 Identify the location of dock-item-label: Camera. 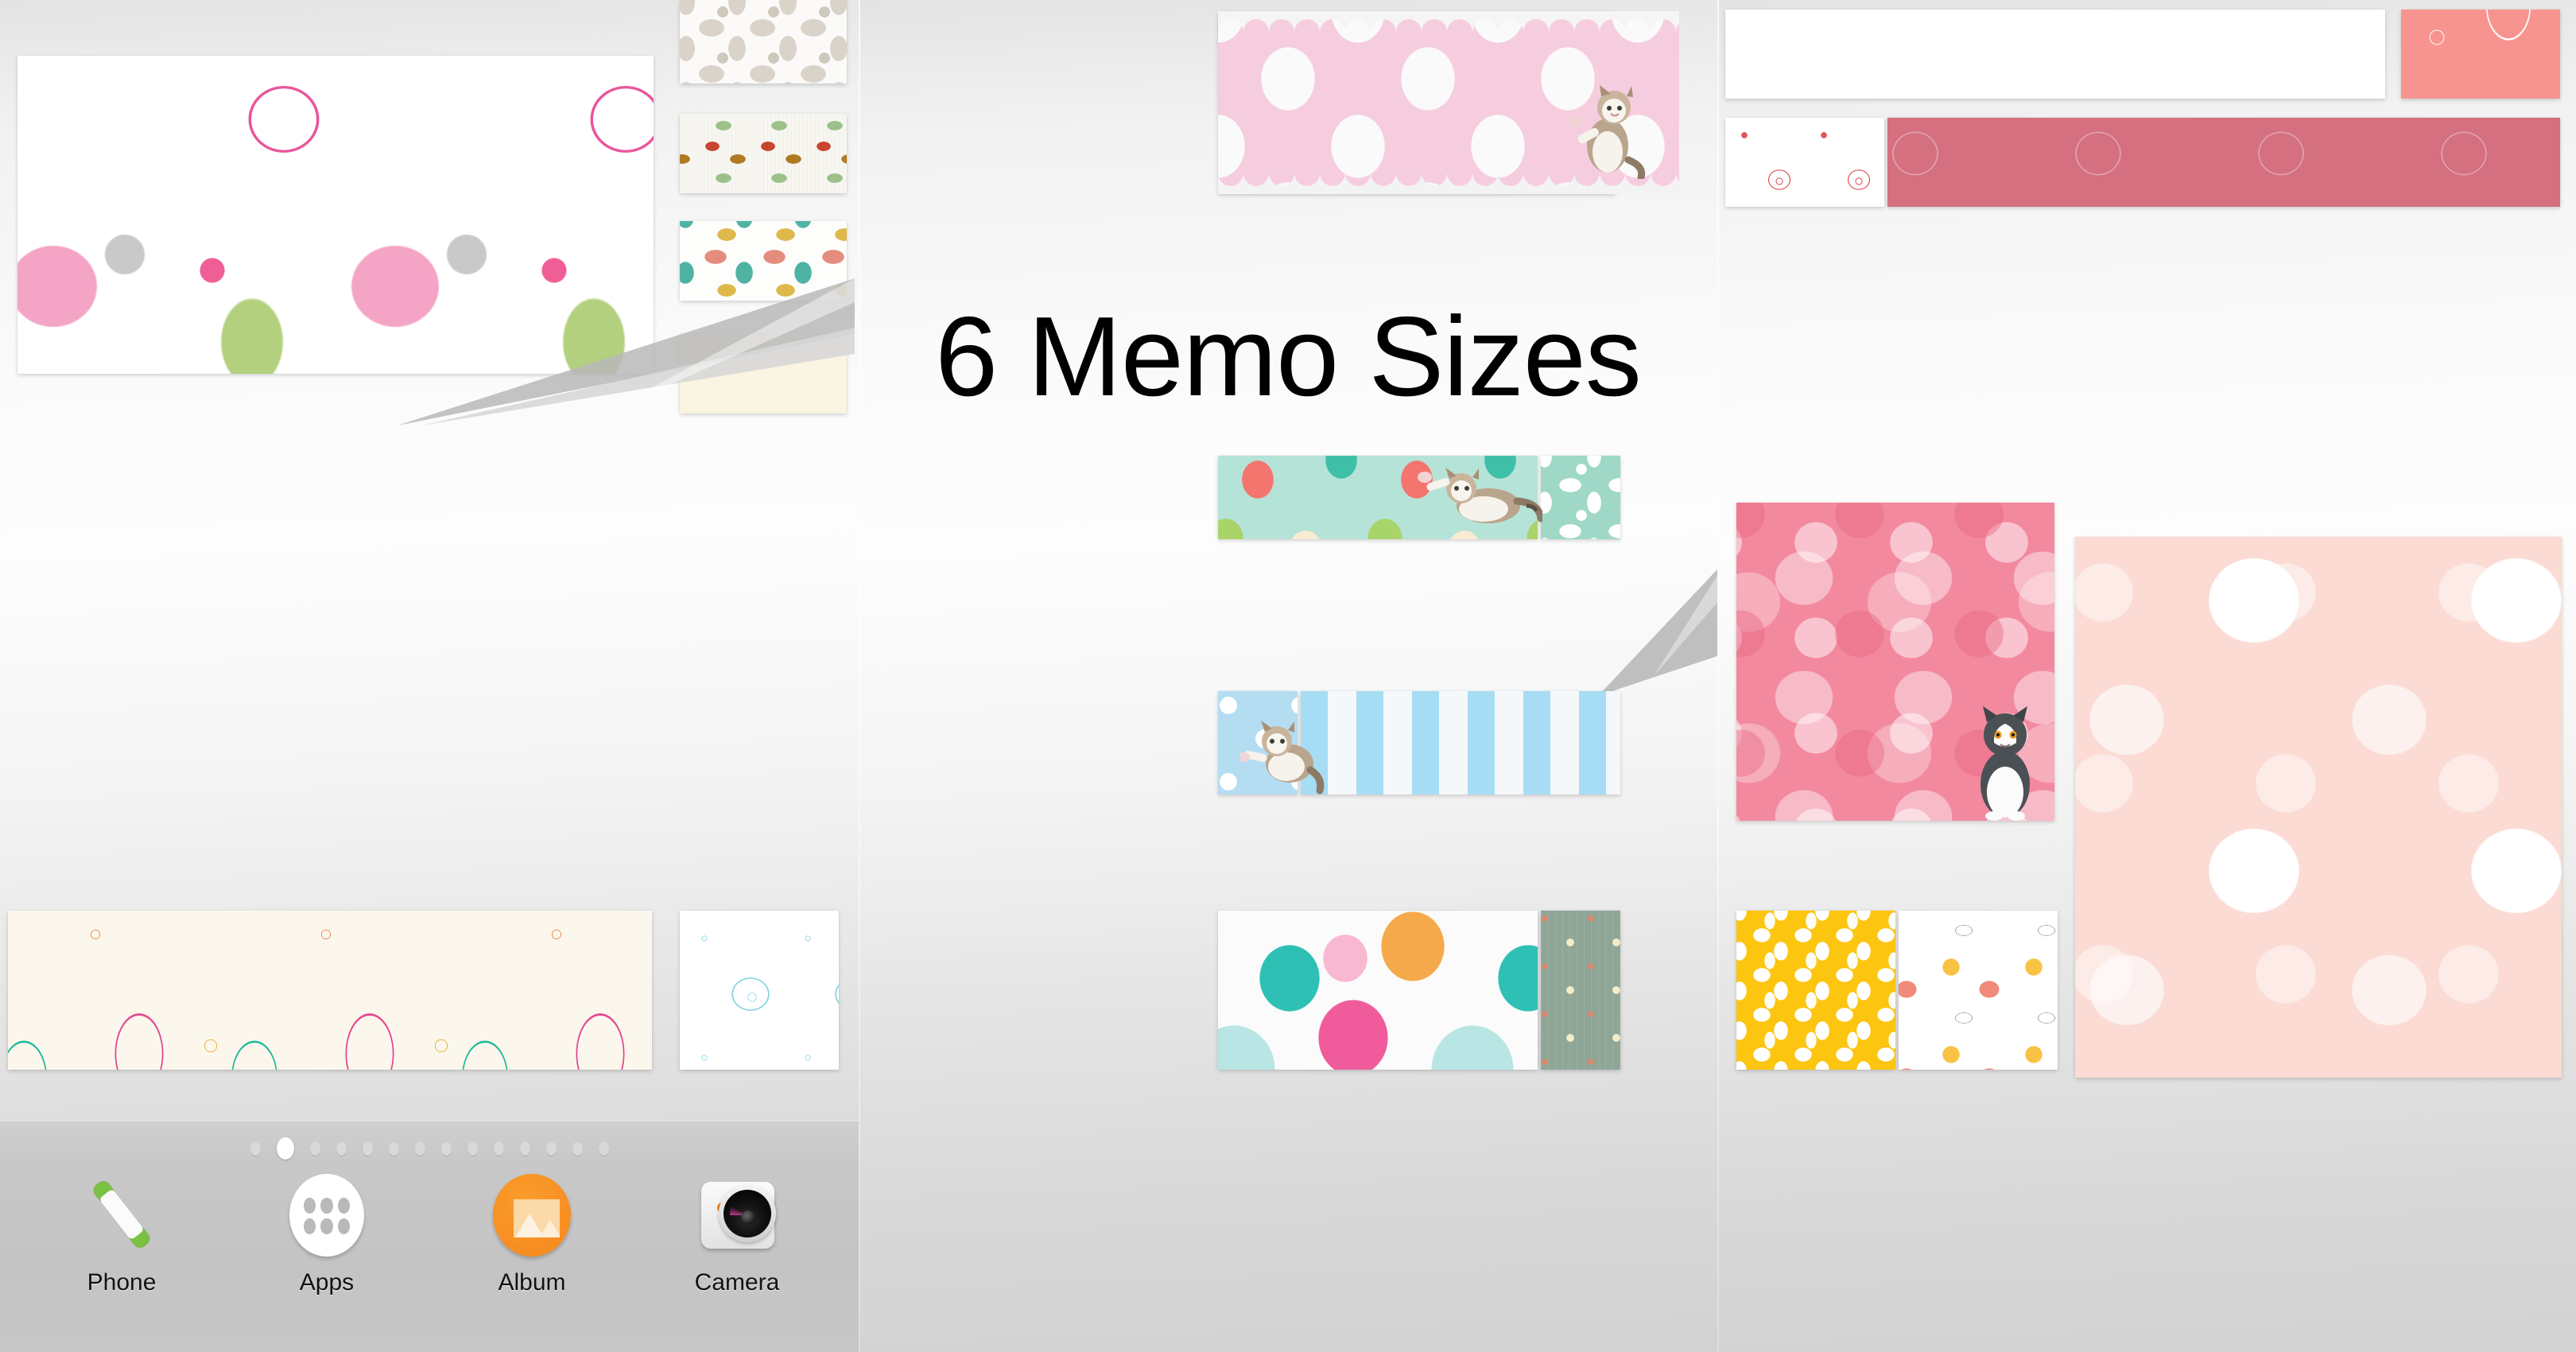
(737, 1282).